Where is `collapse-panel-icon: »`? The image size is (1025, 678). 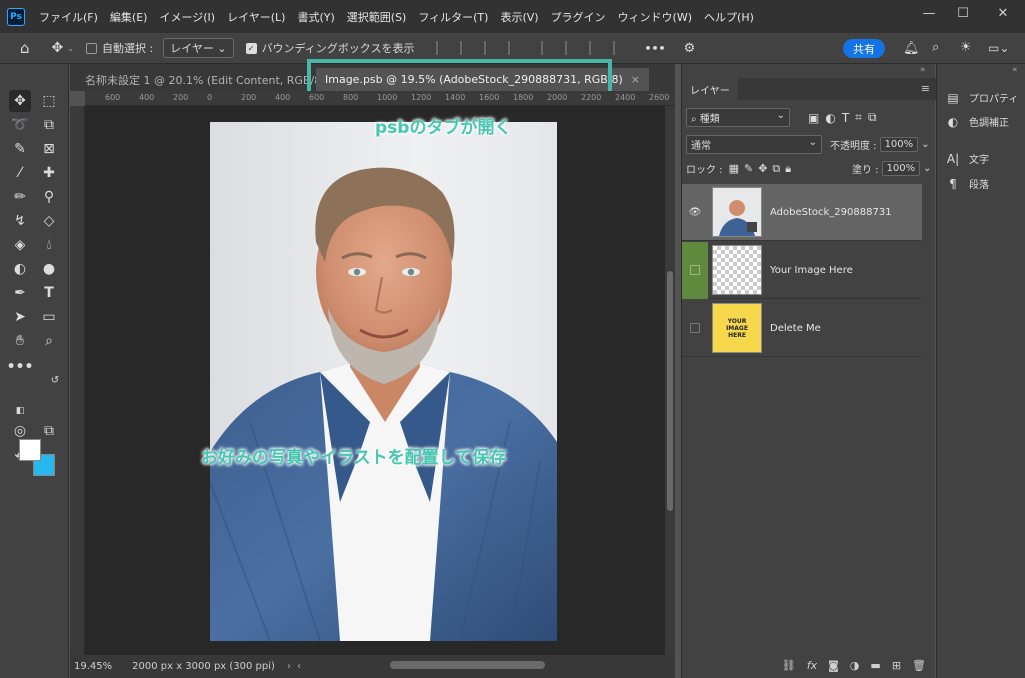
collapse-panel-icon: » is located at coordinates (923, 70).